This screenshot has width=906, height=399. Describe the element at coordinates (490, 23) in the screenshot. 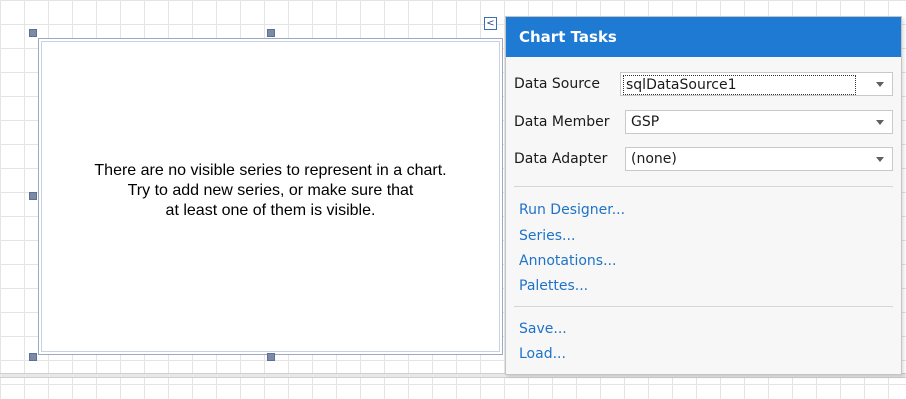

I see `smart-tag-collapse-icon: <` at that location.